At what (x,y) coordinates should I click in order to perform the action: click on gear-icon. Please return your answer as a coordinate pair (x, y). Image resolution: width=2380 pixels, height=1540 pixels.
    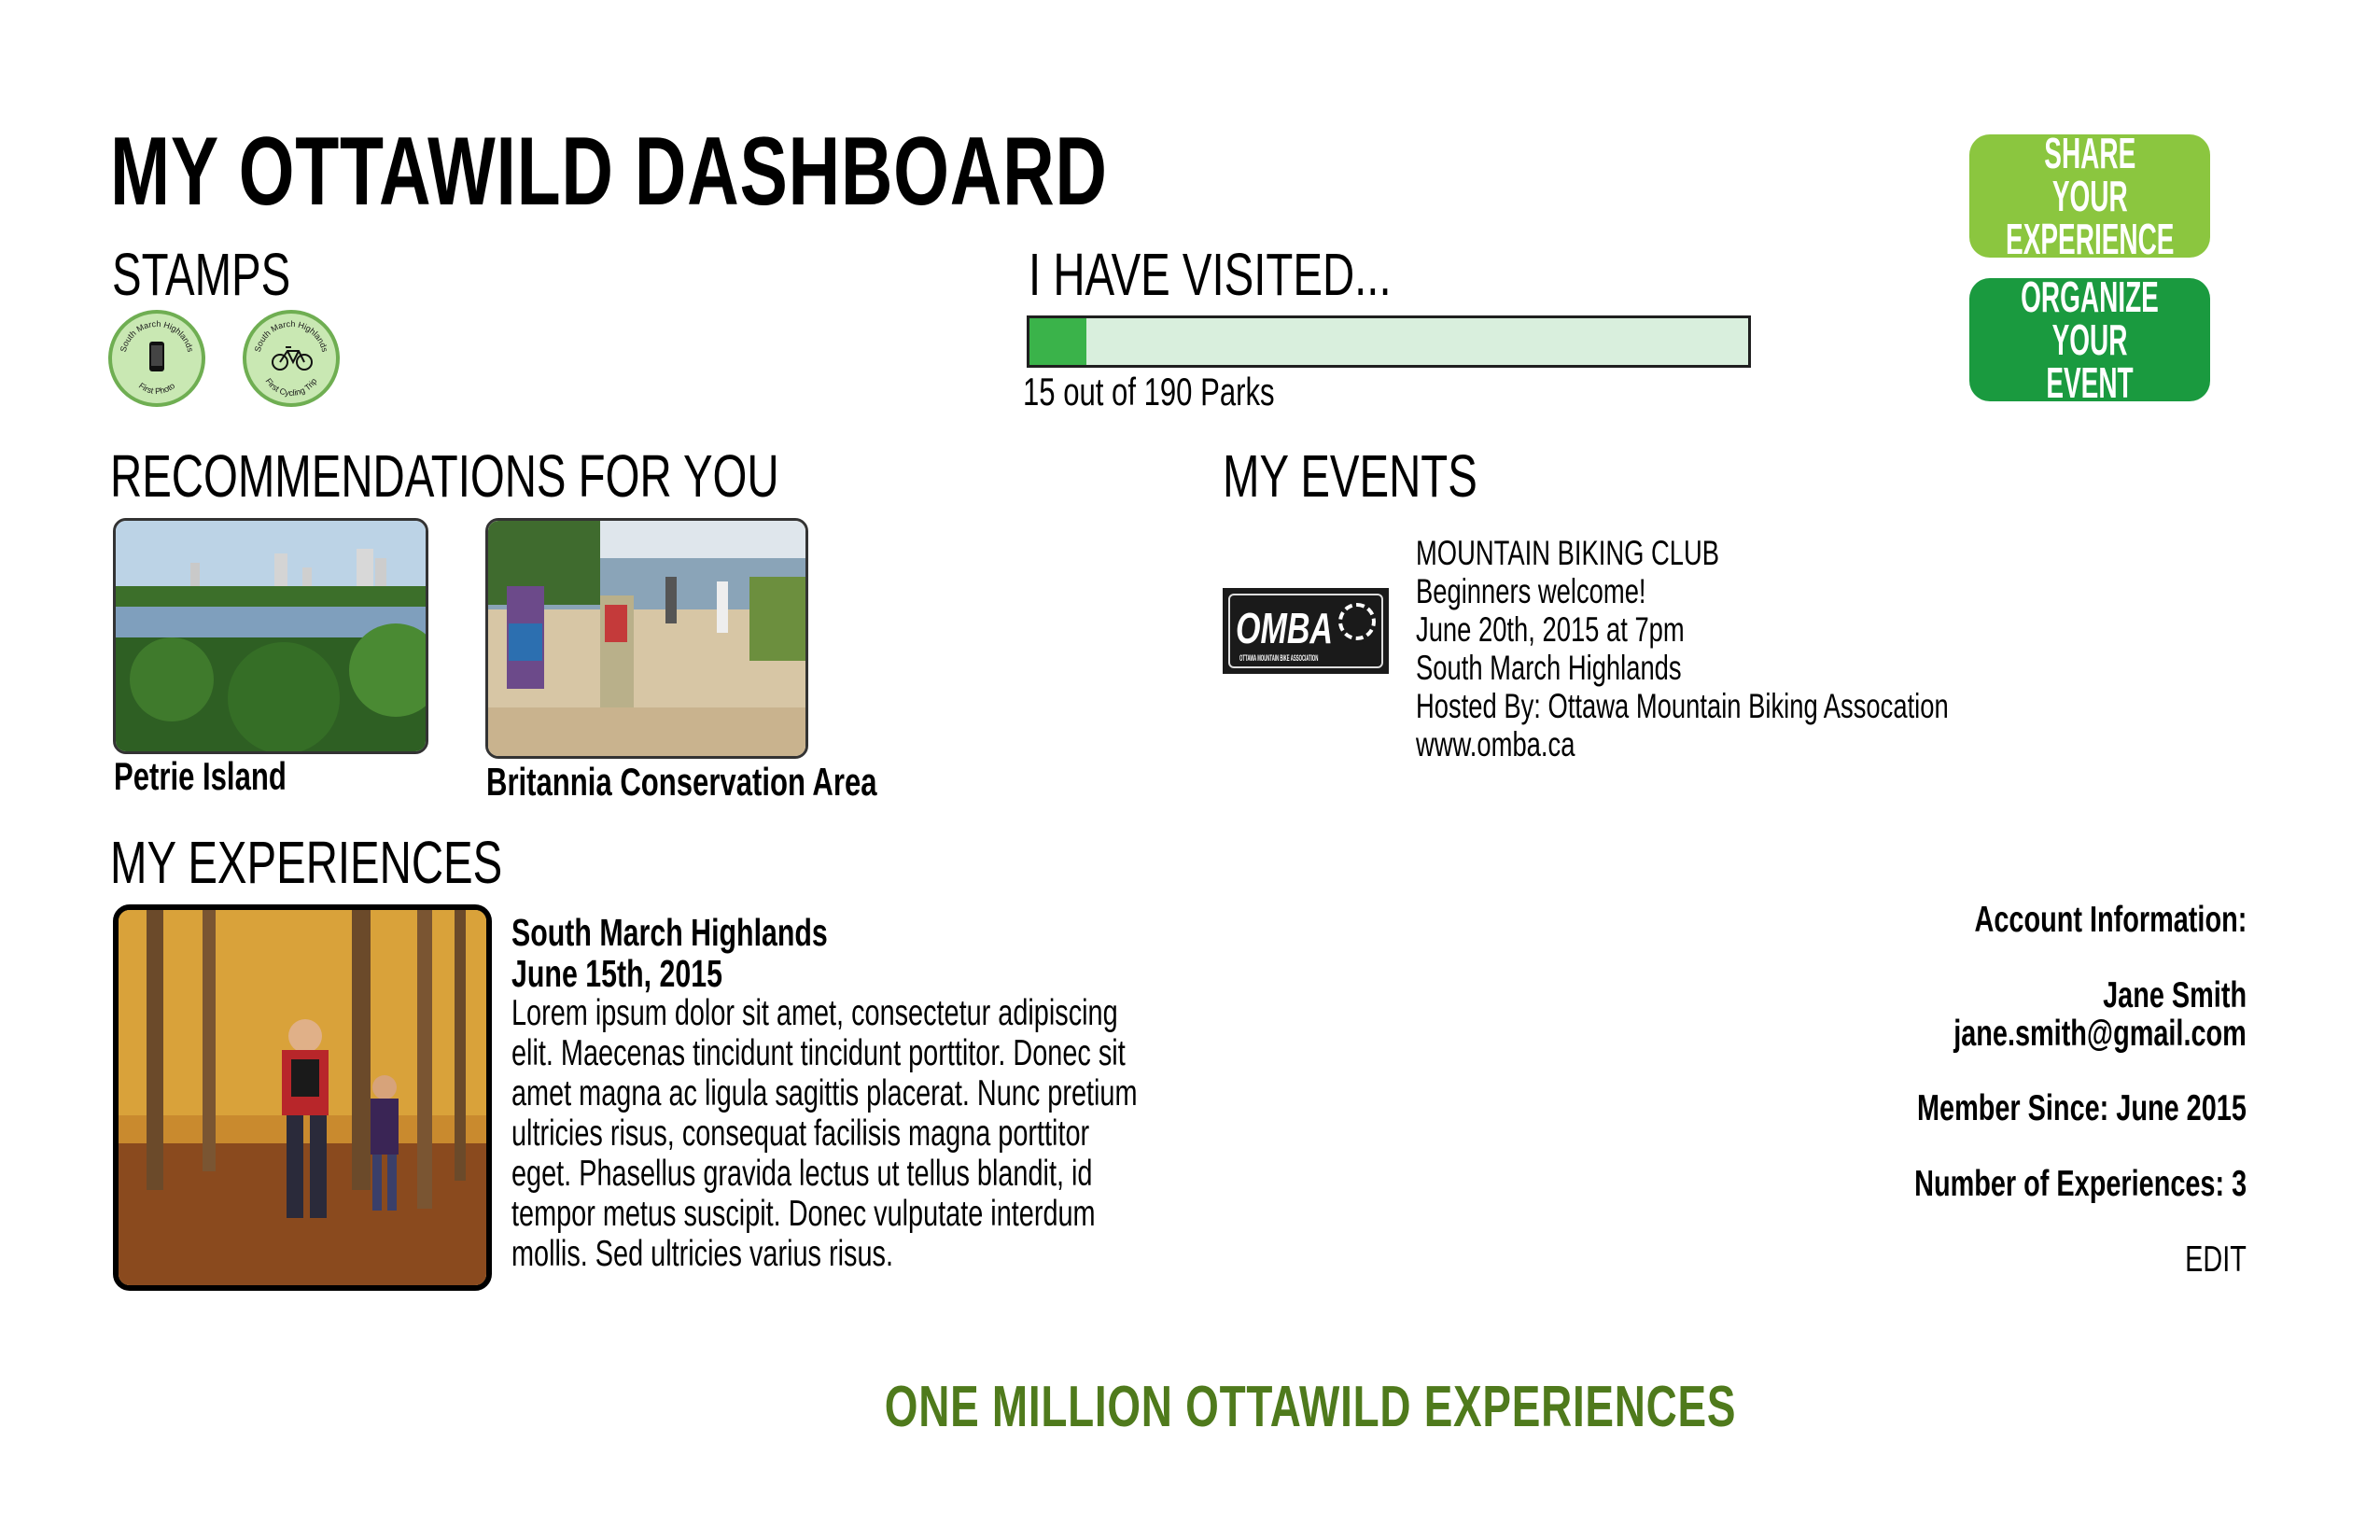
    Looking at the image, I should click on (1357, 621).